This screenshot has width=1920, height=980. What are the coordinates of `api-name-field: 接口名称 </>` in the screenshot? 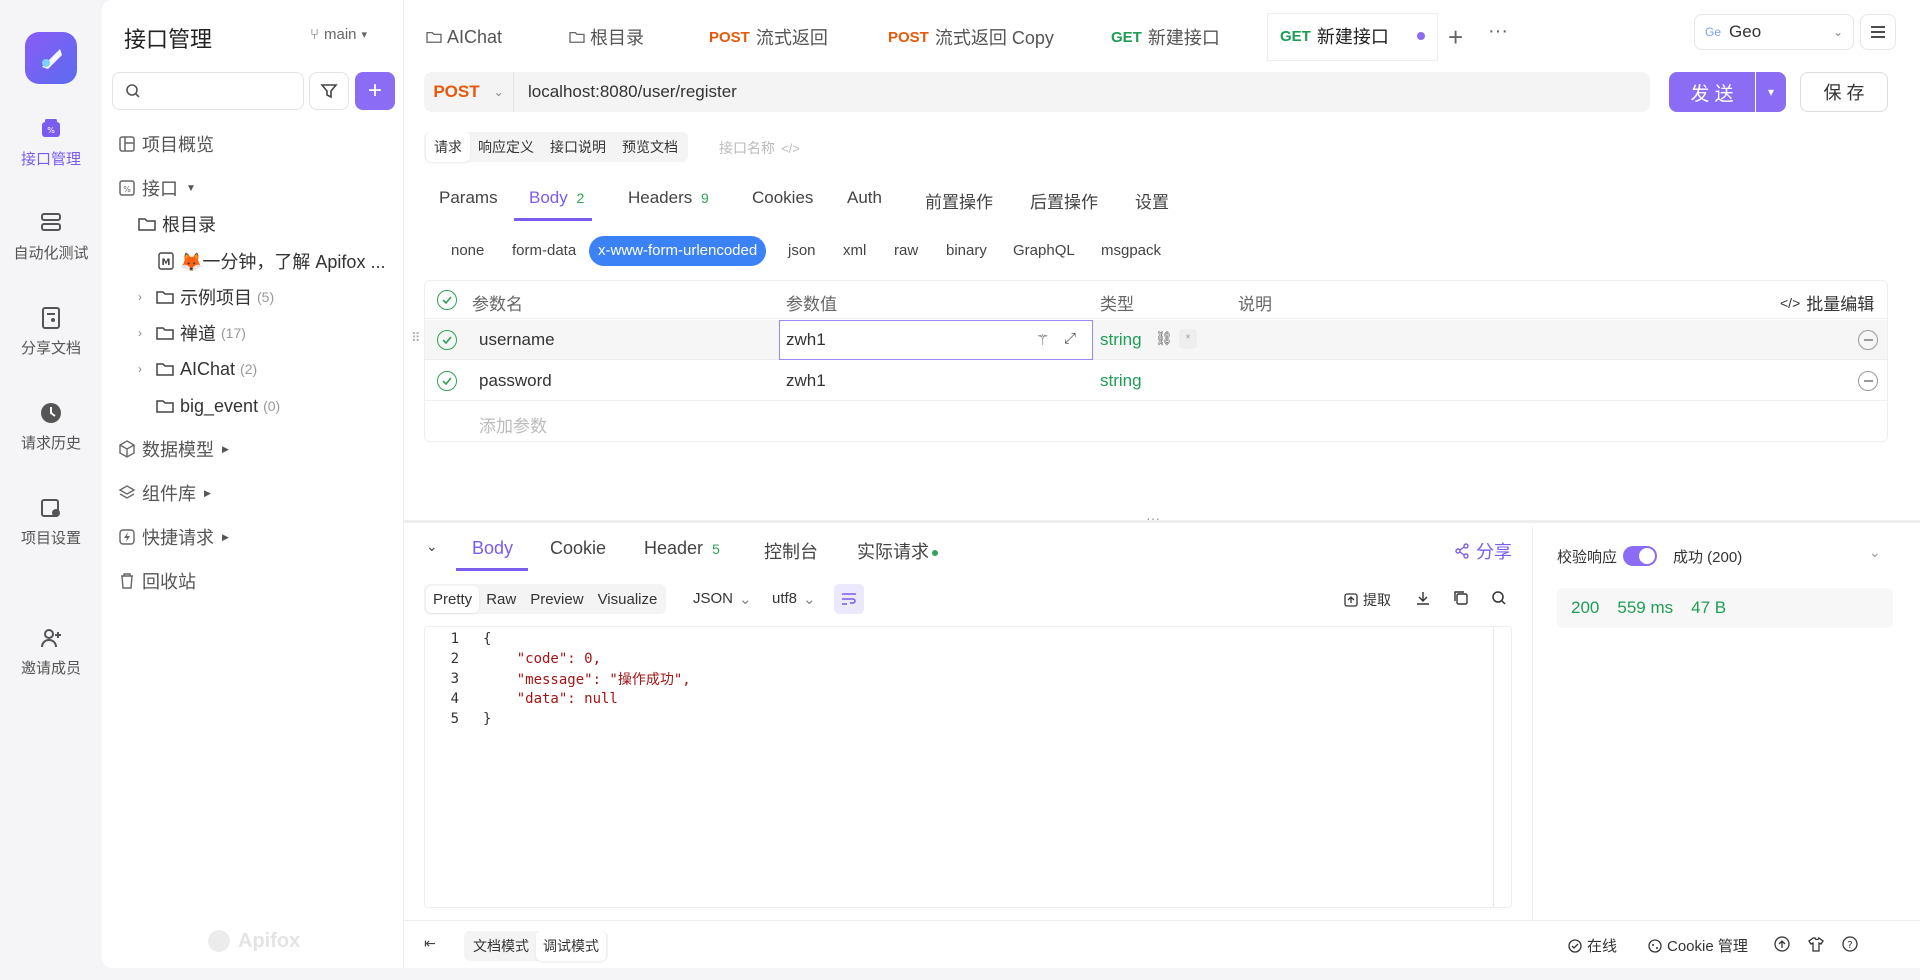 It's located at (759, 148).